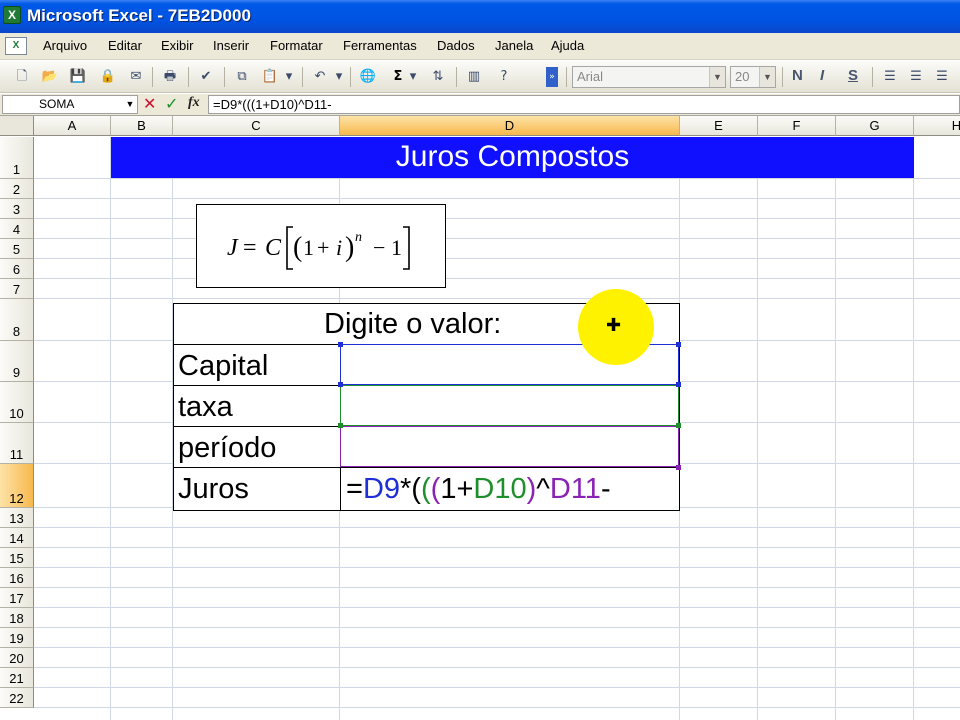 The width and height of the screenshot is (960, 720). I want to click on name-box-dropdown-icon: ▼, so click(130, 104).